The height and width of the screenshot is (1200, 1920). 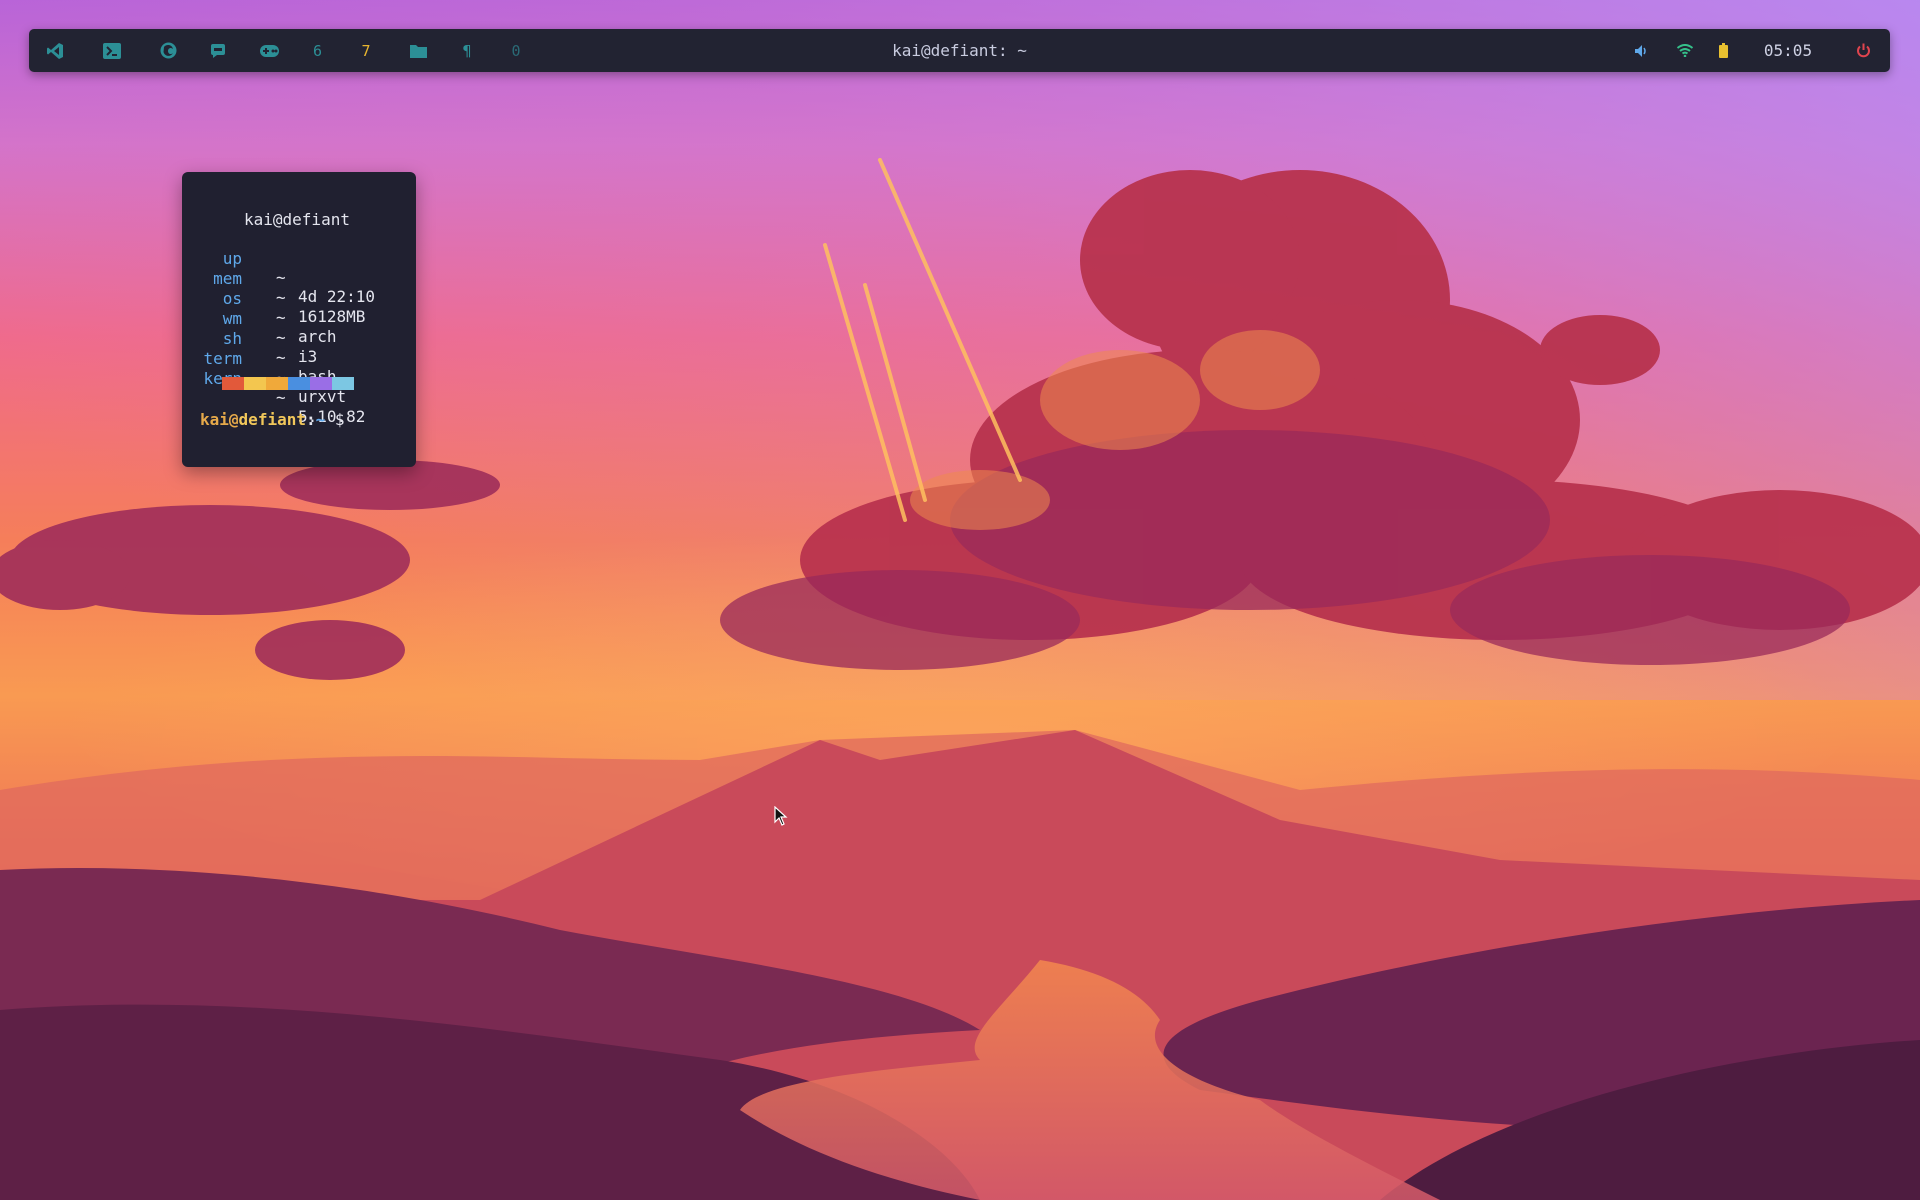 I want to click on fetch-row-wm: wm ~ i3, so click(x=250, y=328).